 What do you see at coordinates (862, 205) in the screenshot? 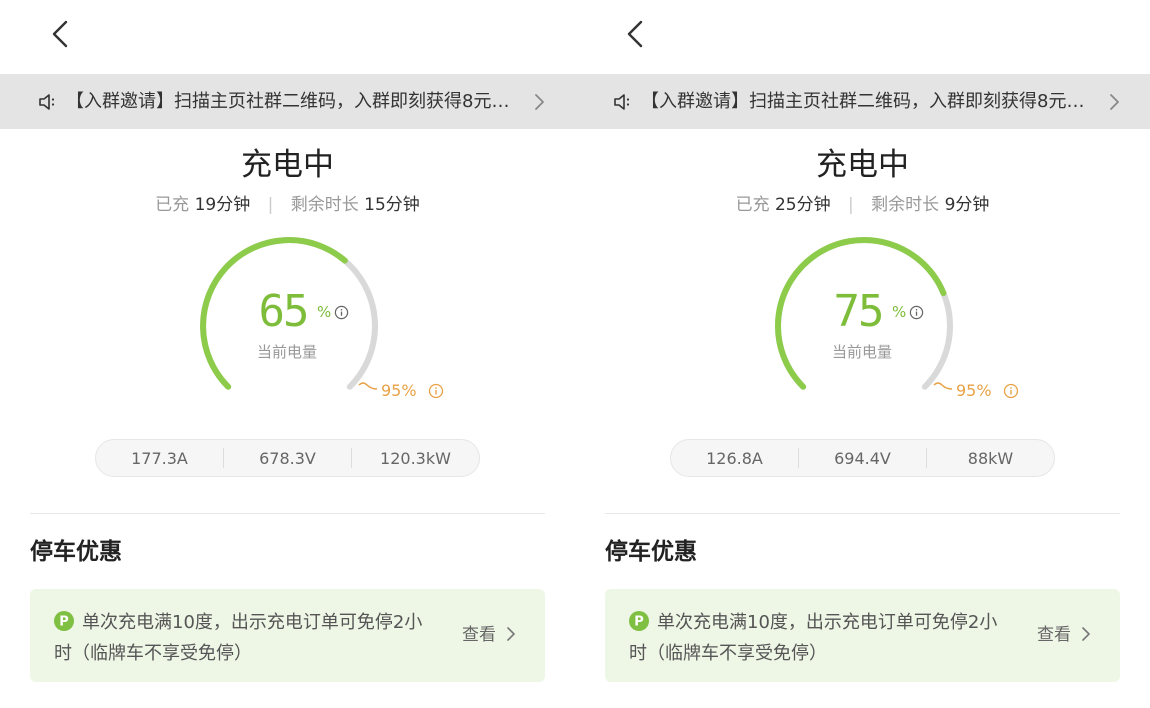
I see `charge-time-line: 已充 25分钟 | 剩余时长 9分钟` at bounding box center [862, 205].